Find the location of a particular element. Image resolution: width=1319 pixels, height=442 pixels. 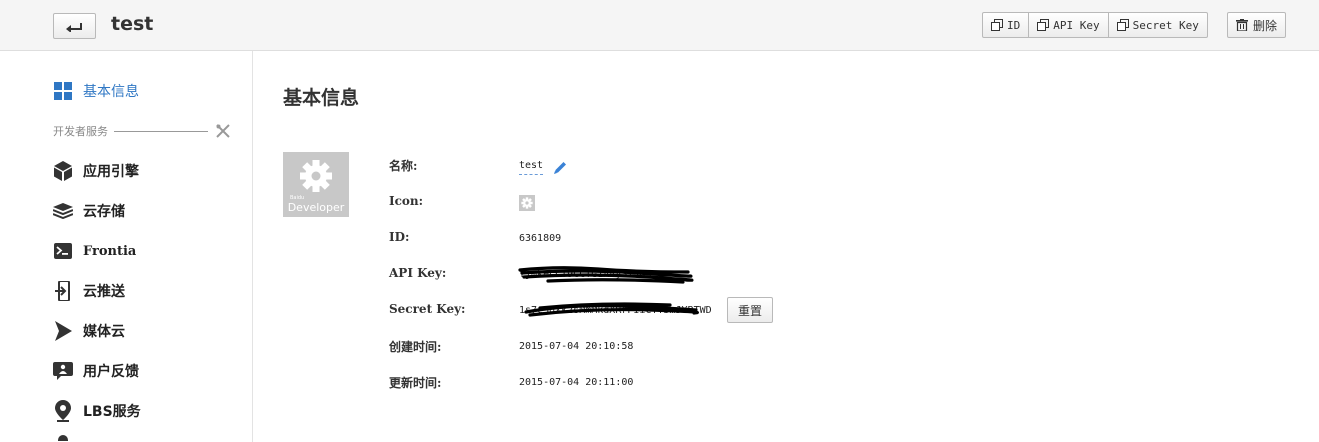

tools-icon is located at coordinates (223, 131).